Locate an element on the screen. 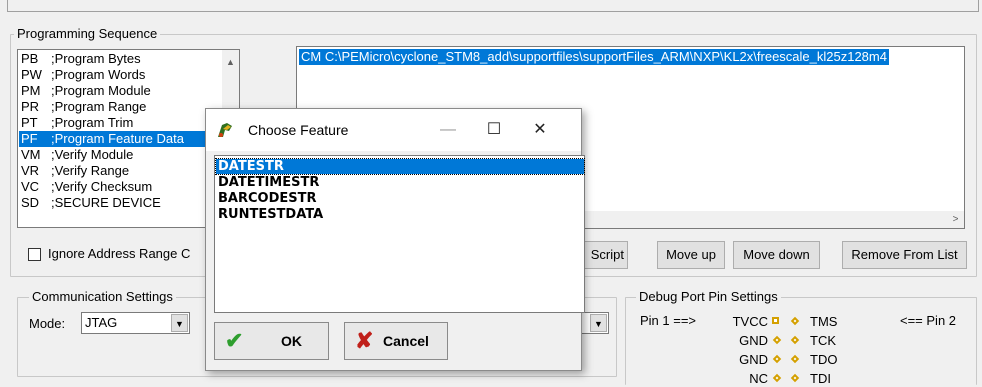 The image size is (982, 387). close-icon: ✕ is located at coordinates (540, 130).